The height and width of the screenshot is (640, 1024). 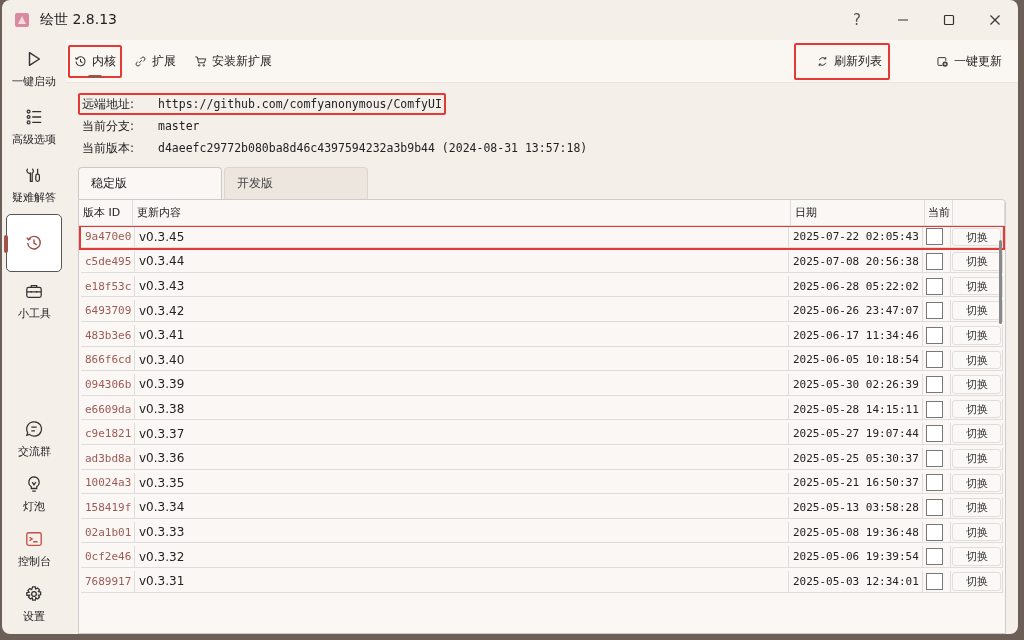 I want to click on table-cell: 2025-06-17 11:34:46, so click(x=856, y=335).